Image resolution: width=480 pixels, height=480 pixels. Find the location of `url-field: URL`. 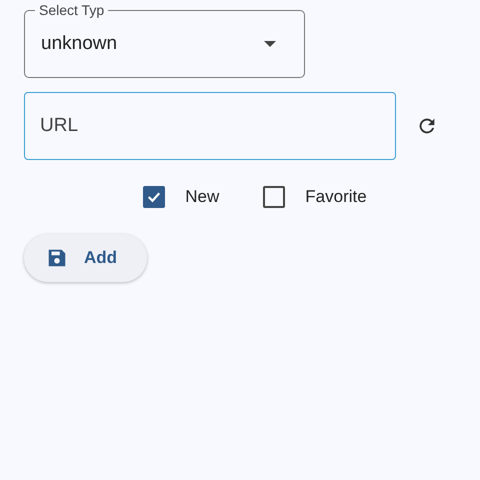

url-field: URL is located at coordinates (210, 126).